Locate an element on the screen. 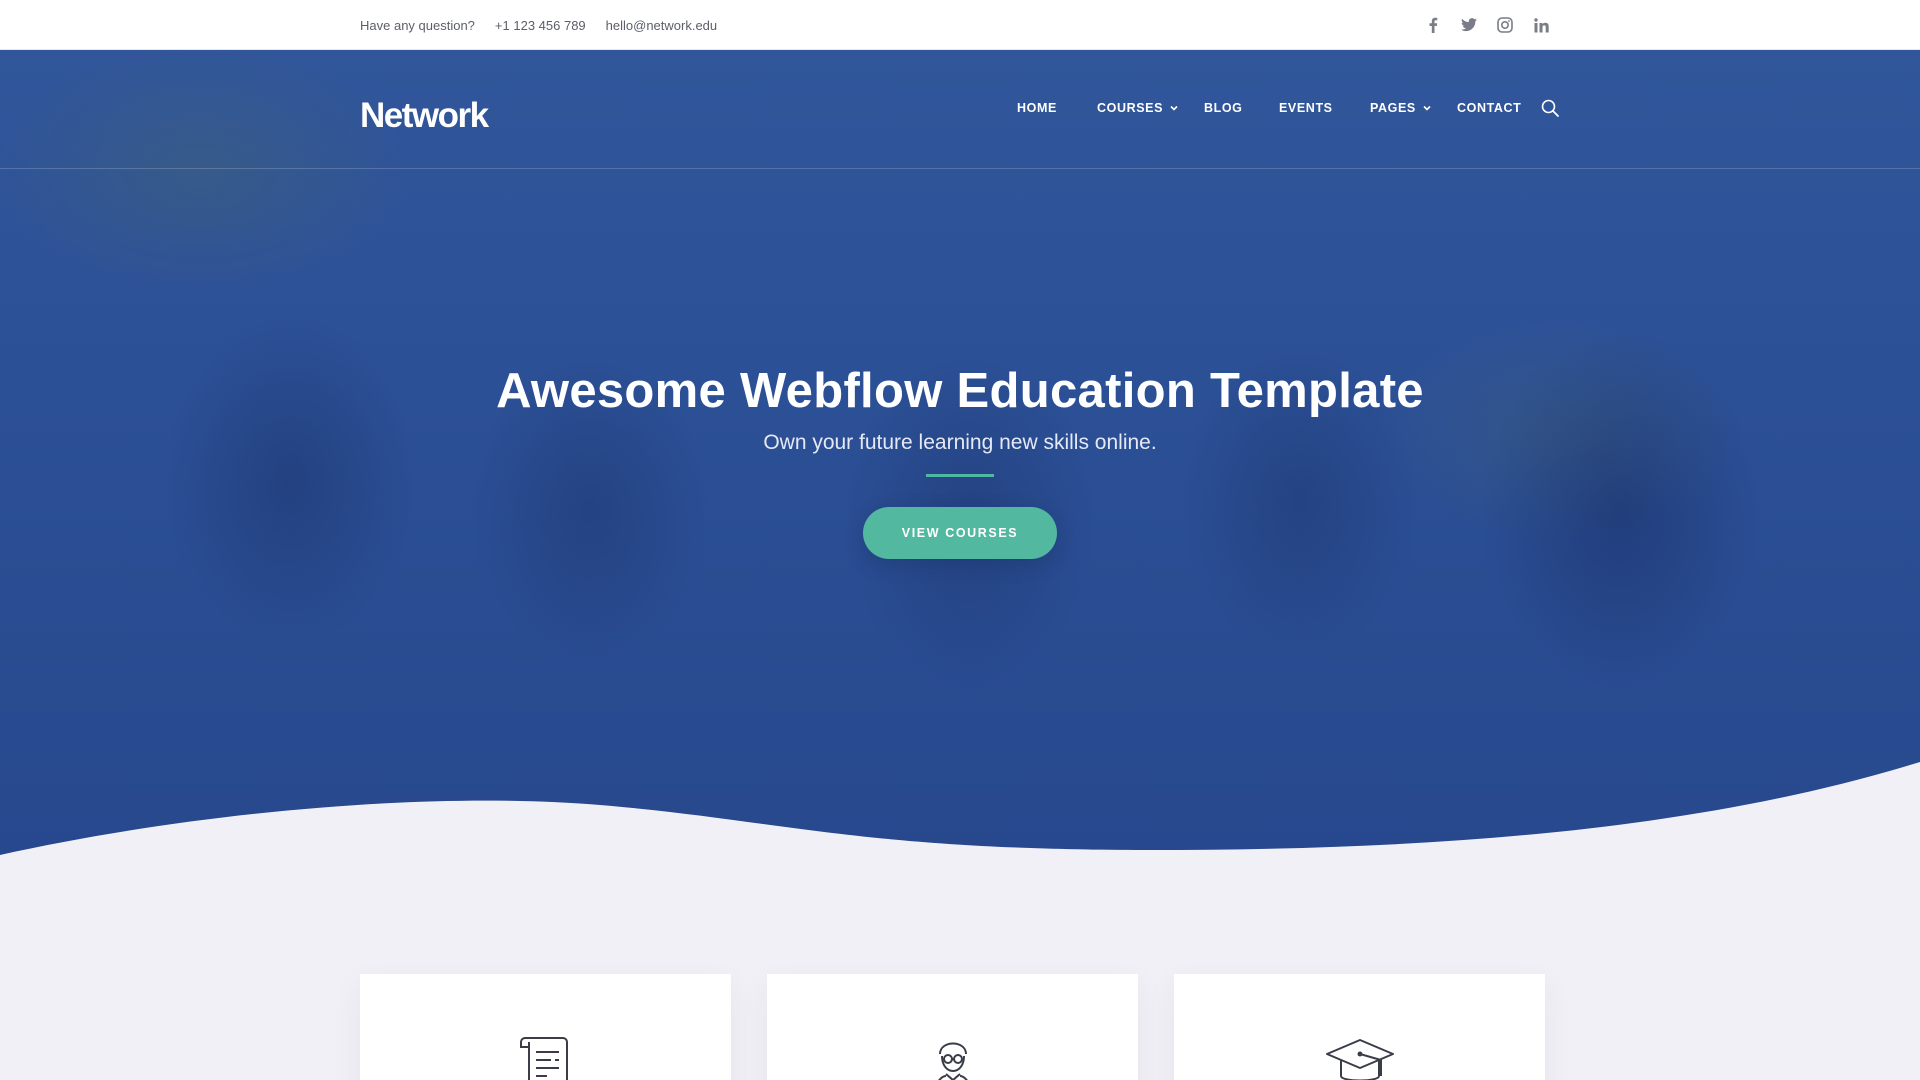  nav-item-label: CONTACT is located at coordinates (1489, 108).